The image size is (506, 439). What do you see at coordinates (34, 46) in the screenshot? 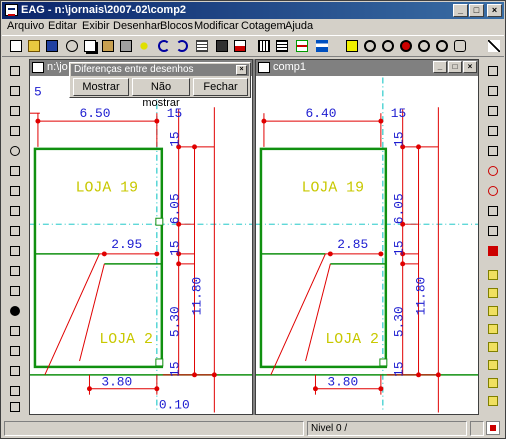
I see `open-folder-icon` at bounding box center [34, 46].